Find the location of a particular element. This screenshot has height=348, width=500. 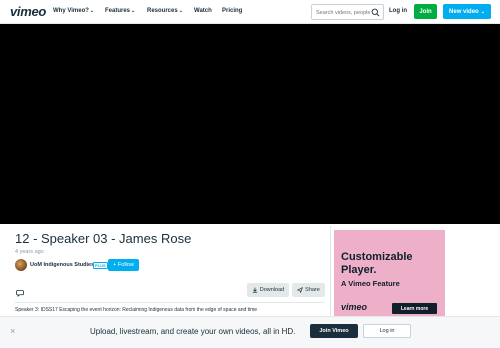

ad-vimeo-logo: vimeo is located at coordinates (354, 307).